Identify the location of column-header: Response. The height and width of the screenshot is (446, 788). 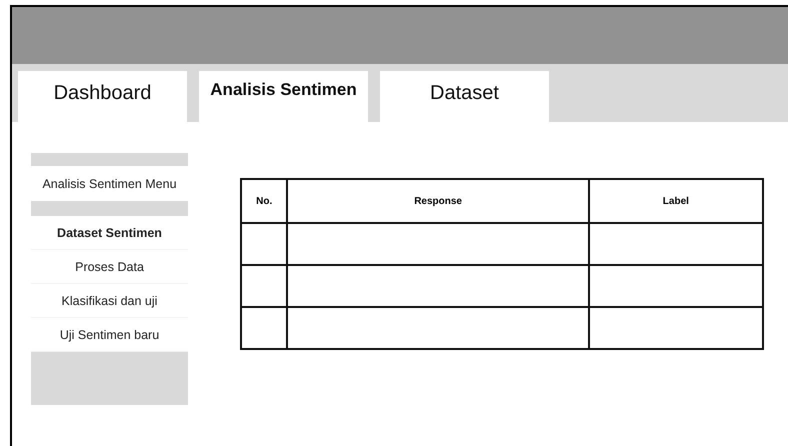
(438, 201).